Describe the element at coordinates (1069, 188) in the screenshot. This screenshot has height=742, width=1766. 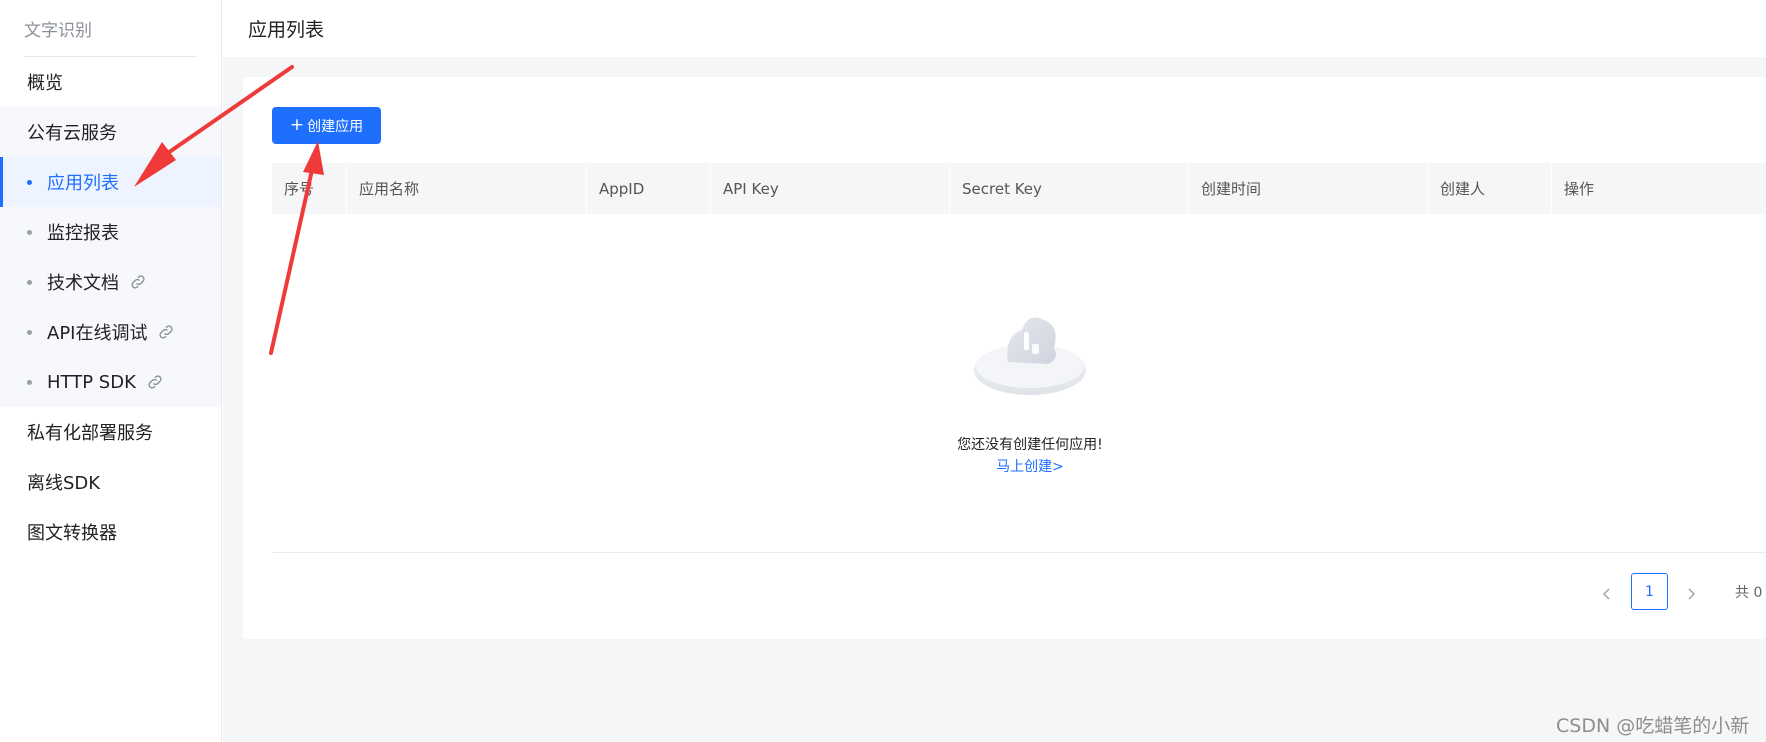
I see `column-header-secret-key: Secret Key` at that location.